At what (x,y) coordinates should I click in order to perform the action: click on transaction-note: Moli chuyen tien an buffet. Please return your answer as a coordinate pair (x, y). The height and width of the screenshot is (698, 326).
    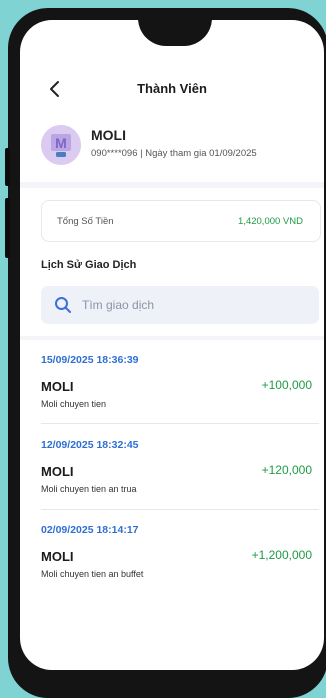
    Looking at the image, I should click on (92, 574).